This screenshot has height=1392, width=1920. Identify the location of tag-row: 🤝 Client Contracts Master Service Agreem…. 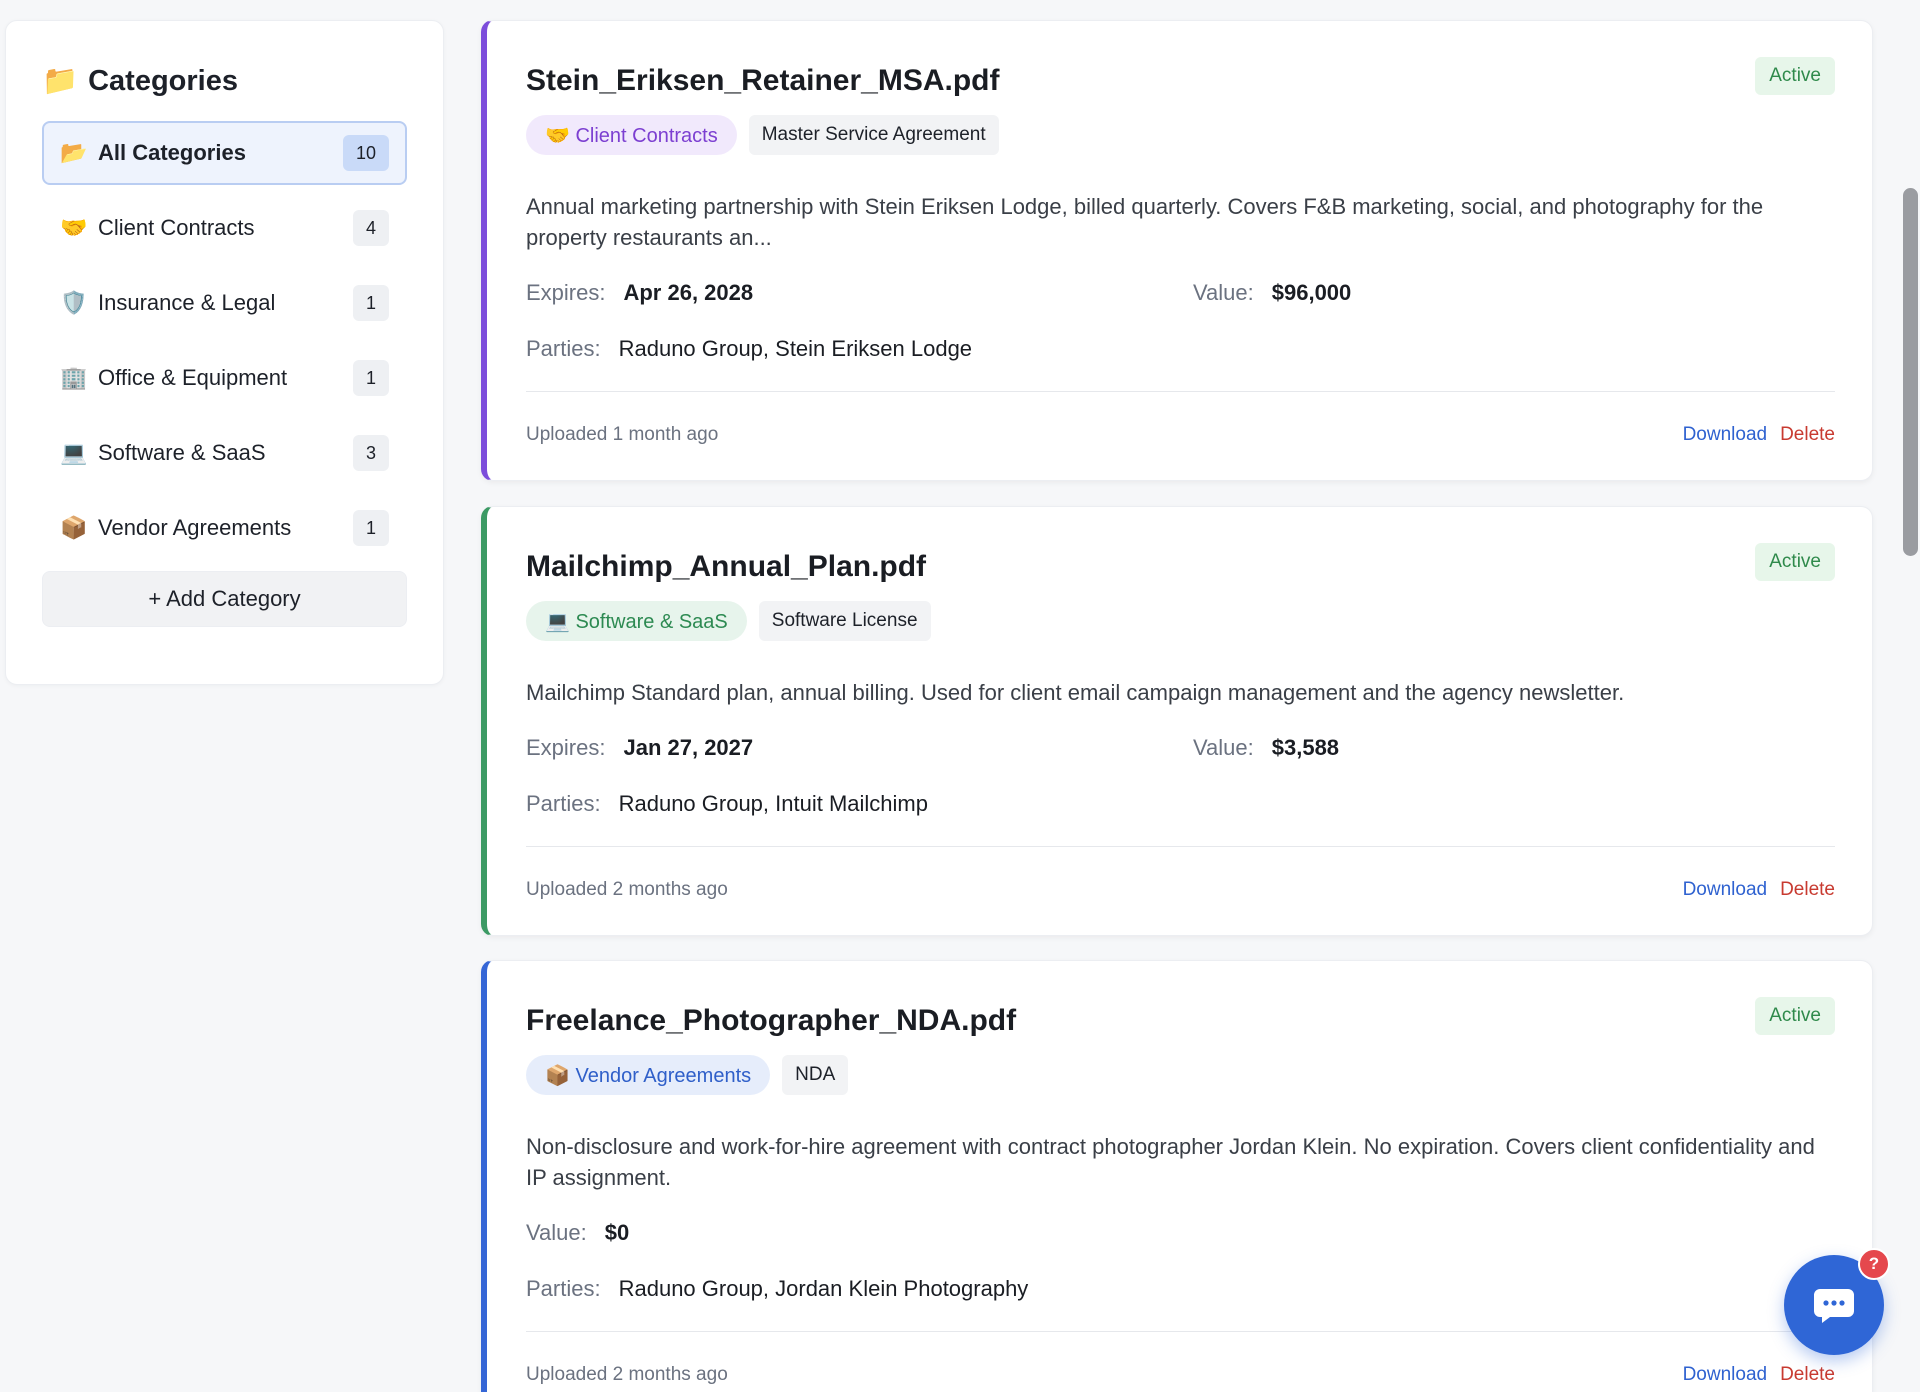
(1180, 135).